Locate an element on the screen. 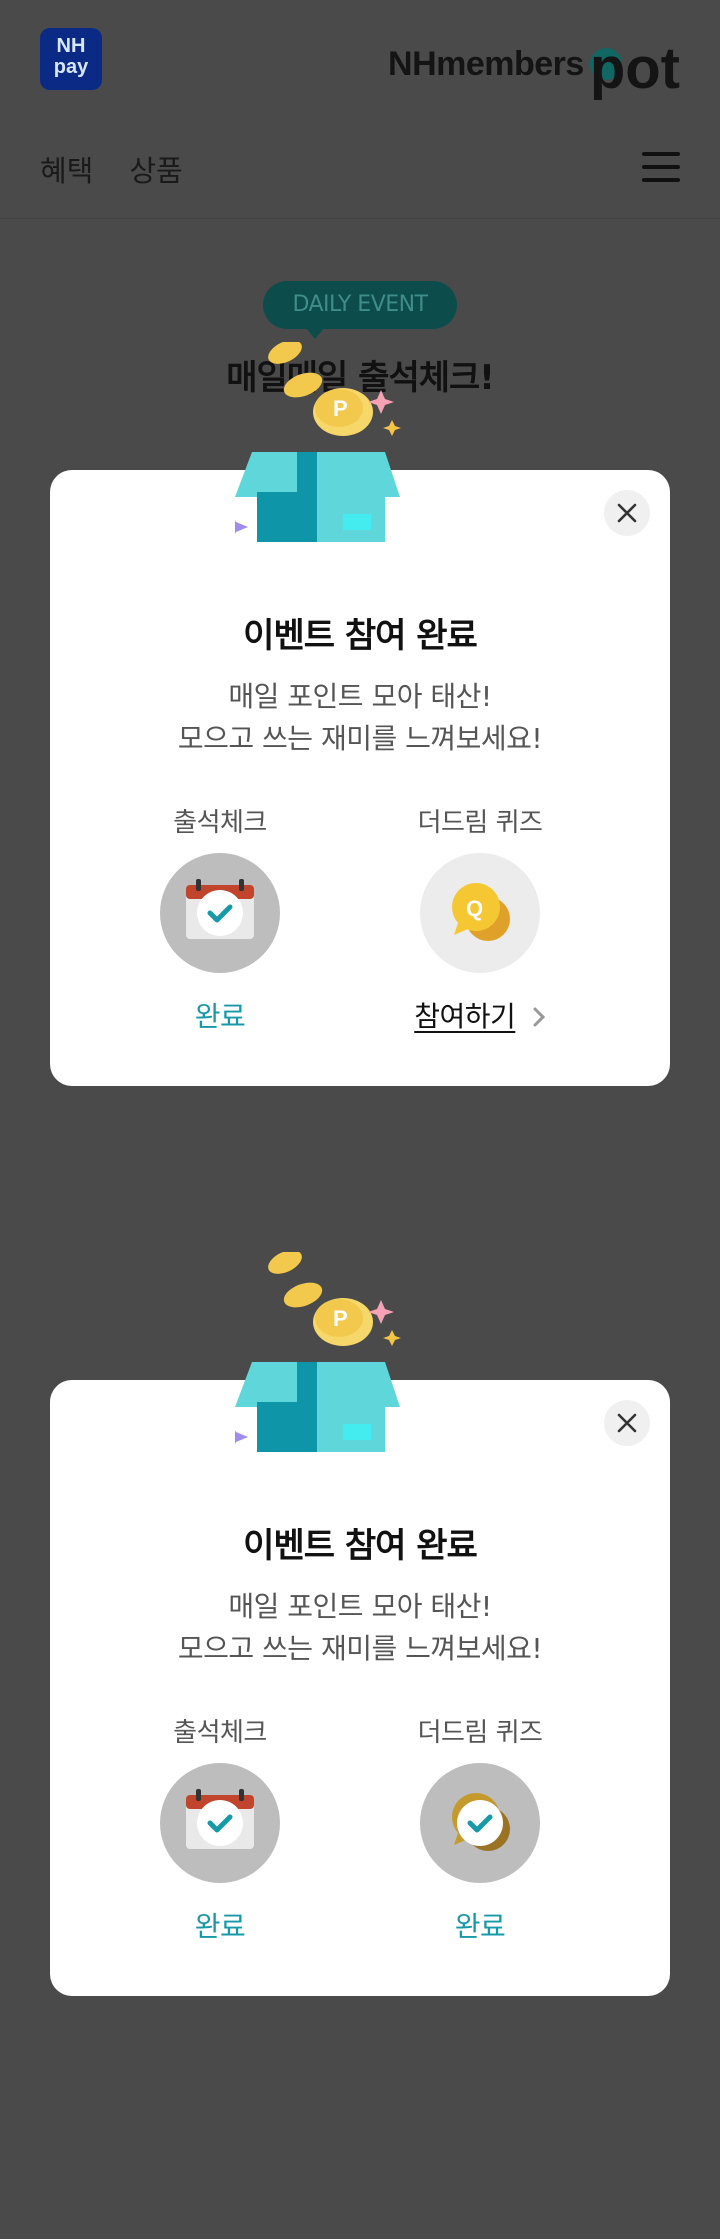 The height and width of the screenshot is (2239, 720). svg-text: Q is located at coordinates (474, 908).